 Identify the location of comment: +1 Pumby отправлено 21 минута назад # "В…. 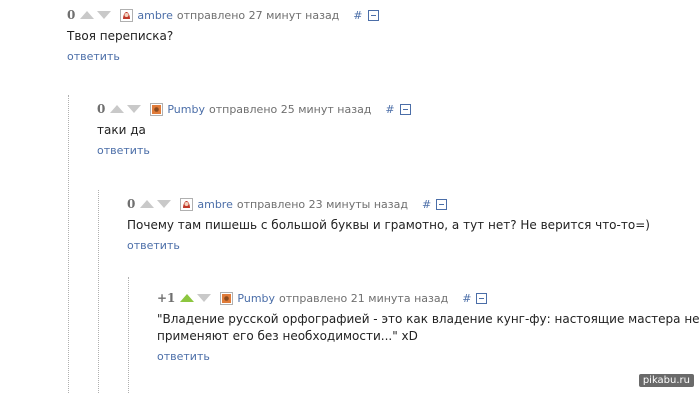
(428, 327).